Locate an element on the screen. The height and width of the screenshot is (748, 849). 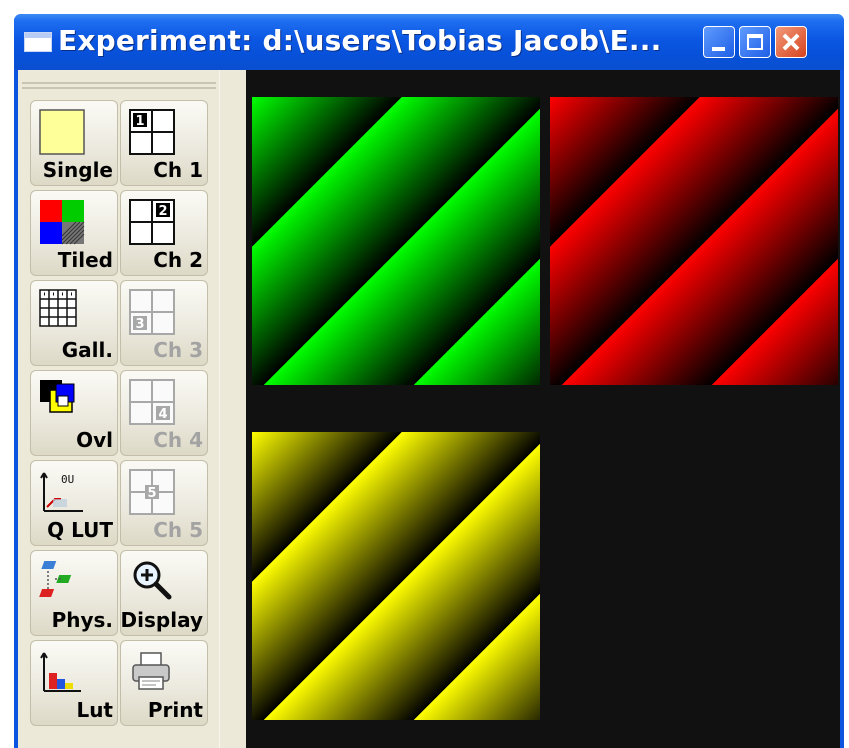
overlay-label: Ovl is located at coordinates (94, 440).